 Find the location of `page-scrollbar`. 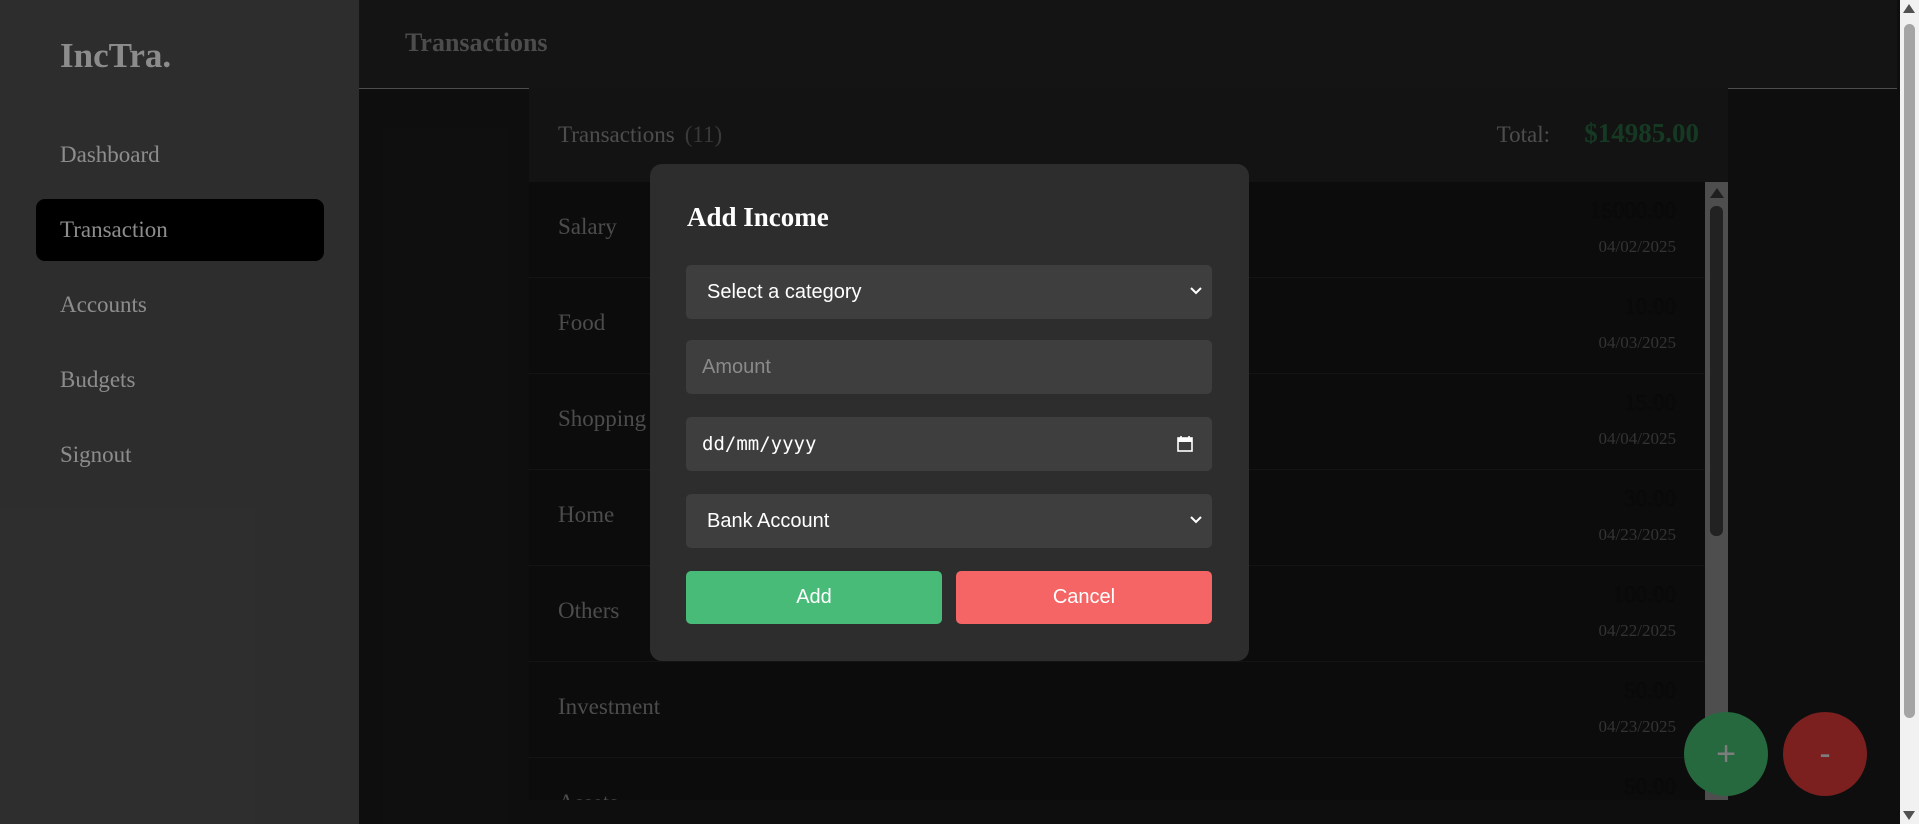

page-scrollbar is located at coordinates (1909, 412).